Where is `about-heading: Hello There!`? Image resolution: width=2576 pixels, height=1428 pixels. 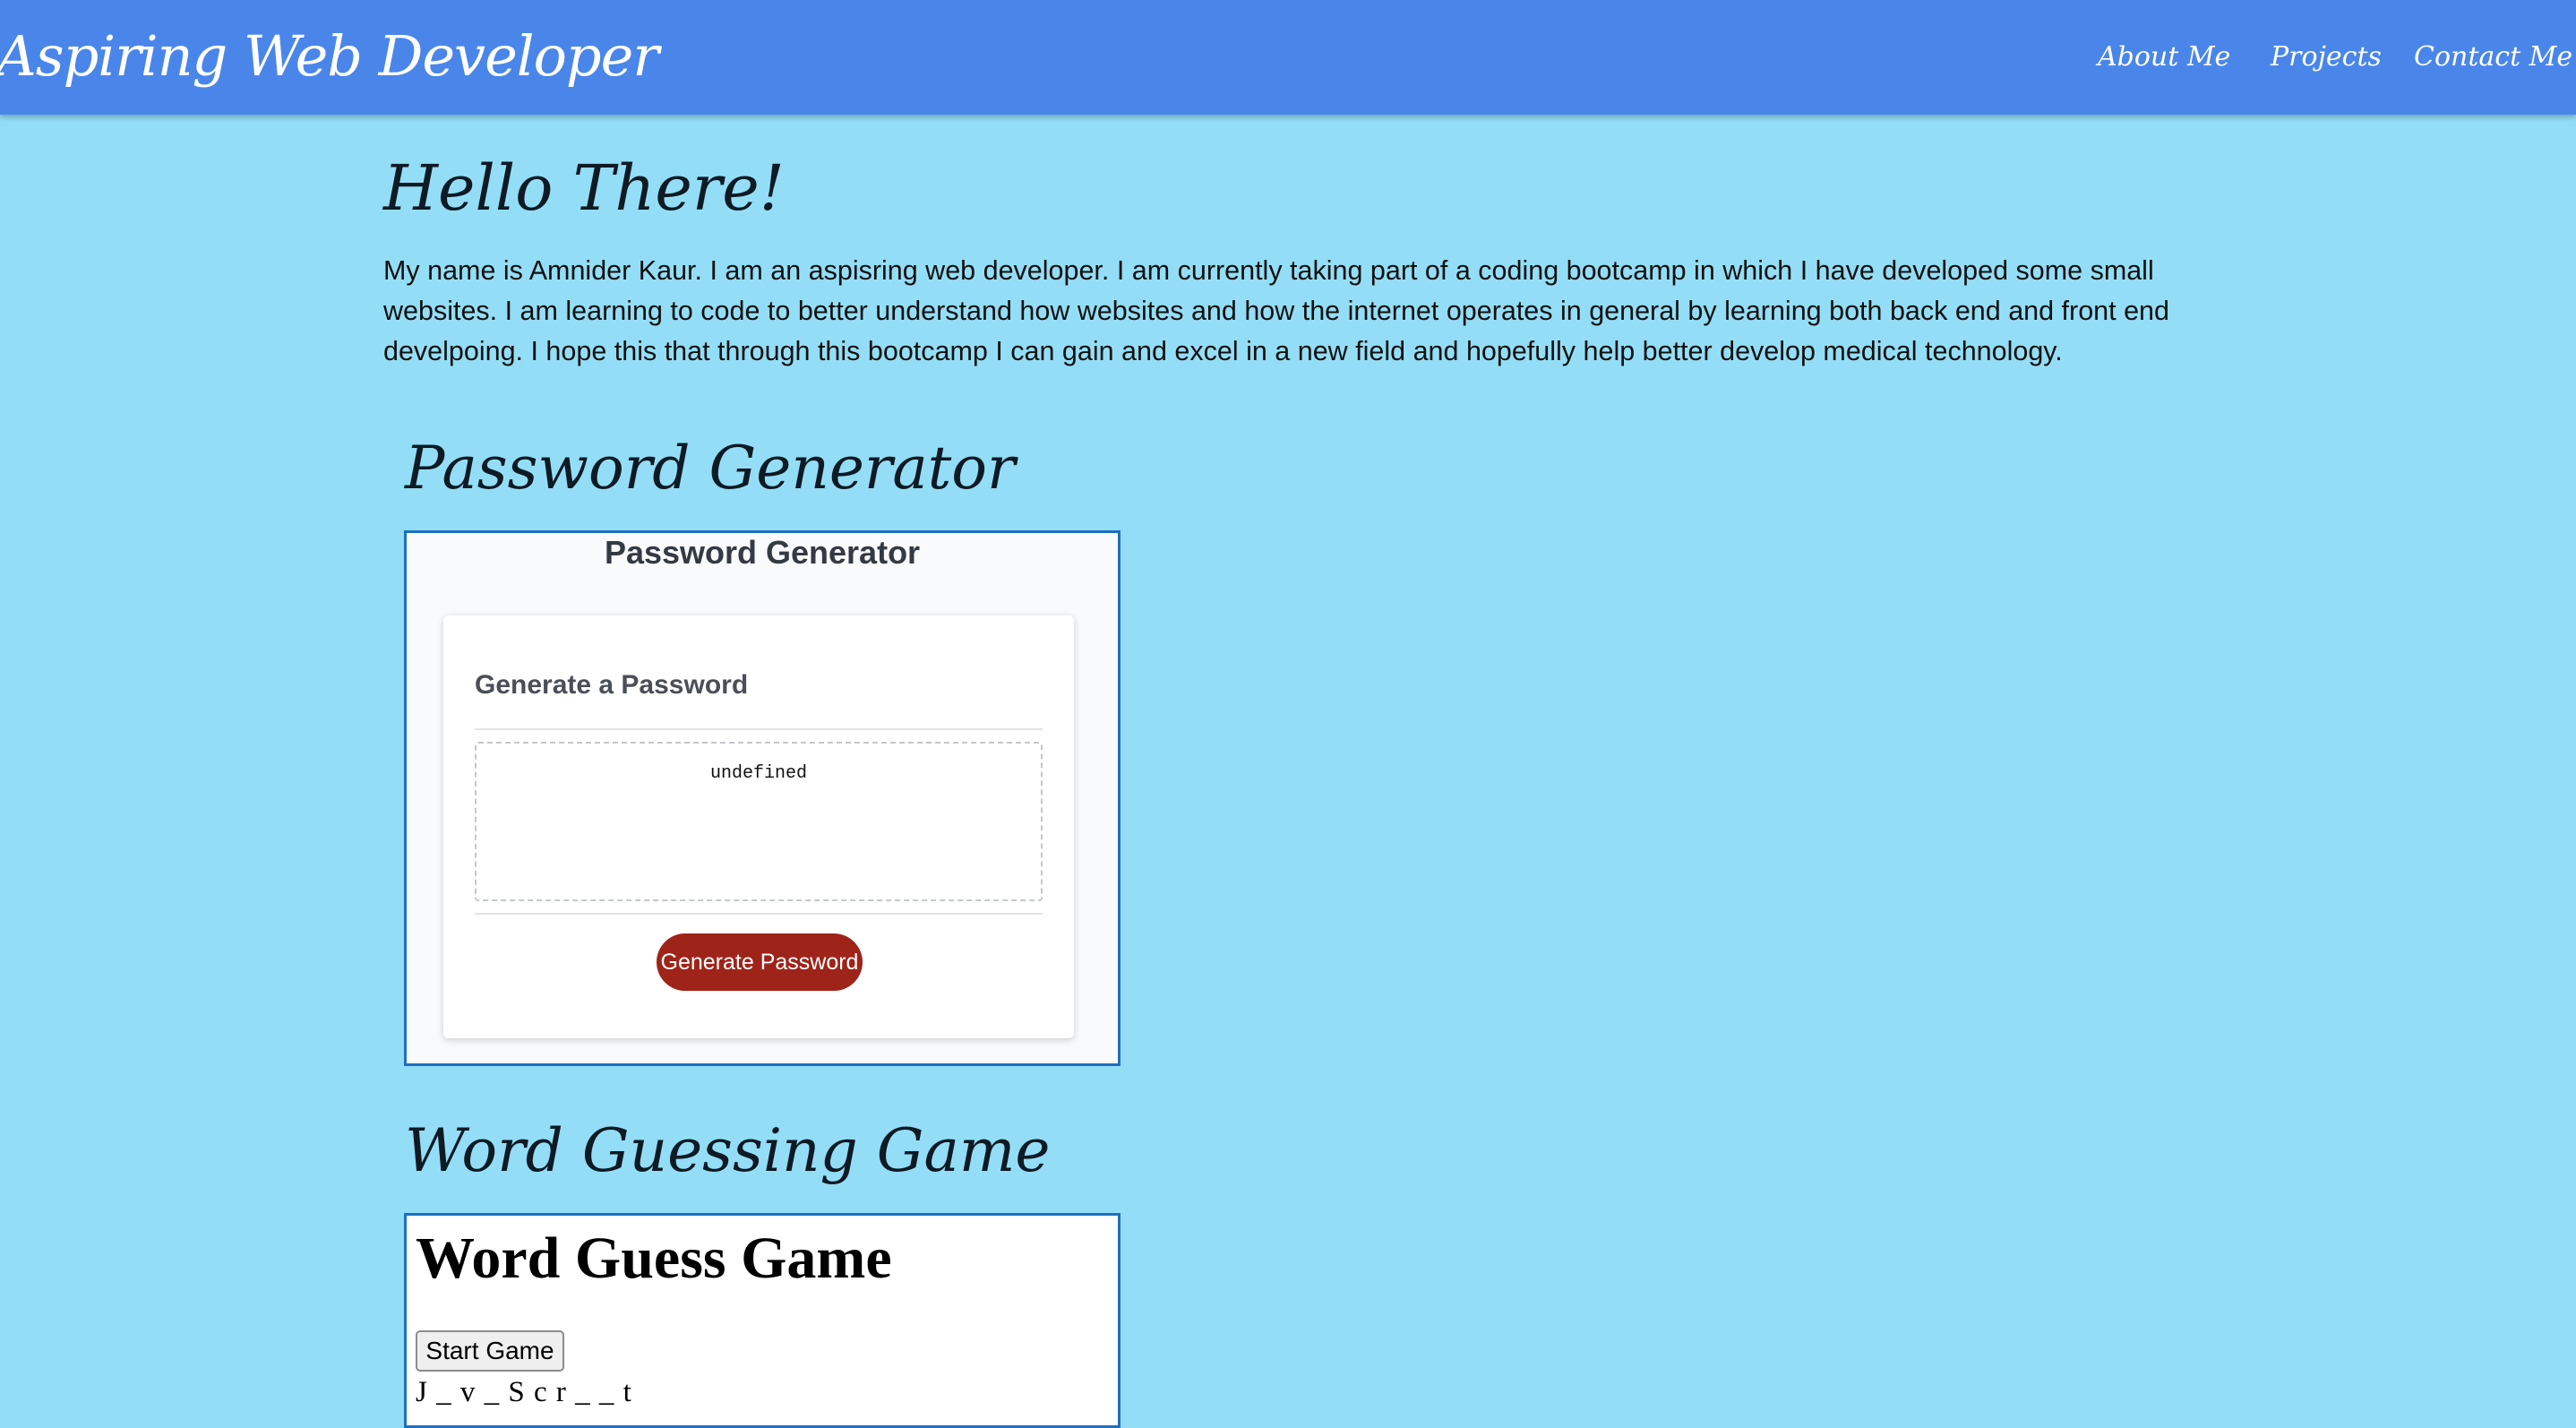 about-heading: Hello There! is located at coordinates (584, 188).